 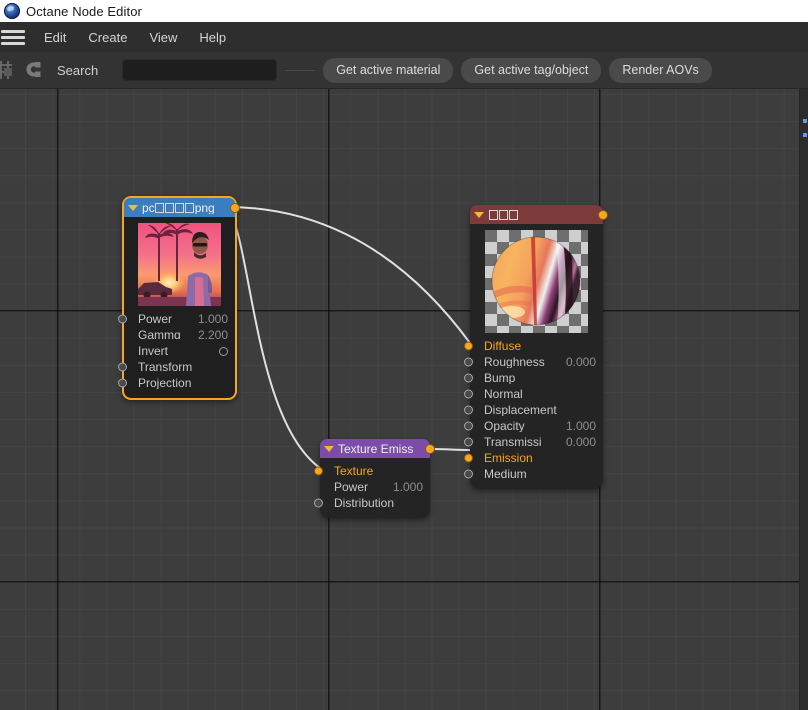 What do you see at coordinates (803, 399) in the screenshot?
I see `canvas-right-rail` at bounding box center [803, 399].